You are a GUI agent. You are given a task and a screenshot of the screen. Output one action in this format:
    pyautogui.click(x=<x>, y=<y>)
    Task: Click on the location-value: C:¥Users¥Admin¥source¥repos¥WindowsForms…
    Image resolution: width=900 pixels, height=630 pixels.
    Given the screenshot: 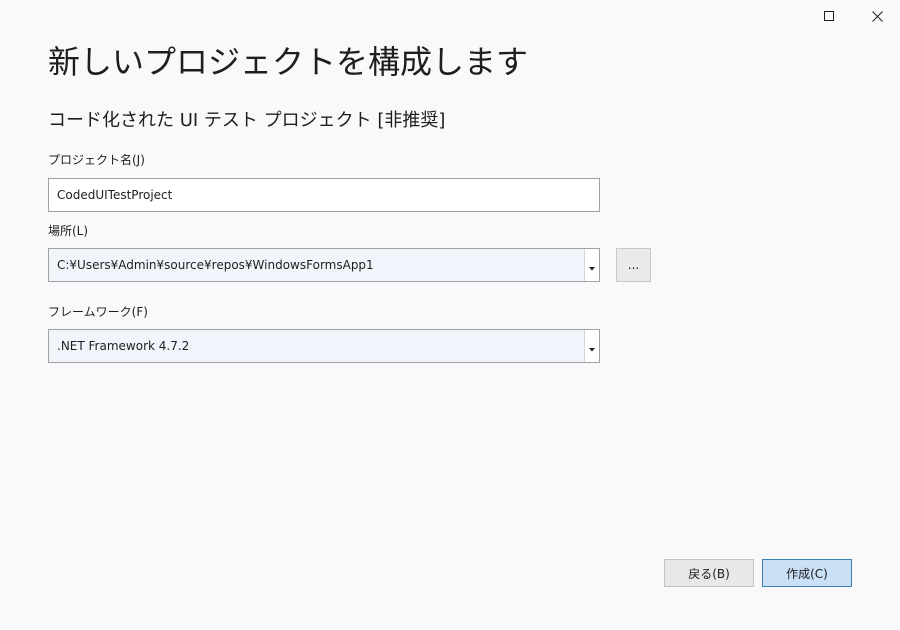 What is the action you would take?
    pyautogui.click(x=215, y=265)
    